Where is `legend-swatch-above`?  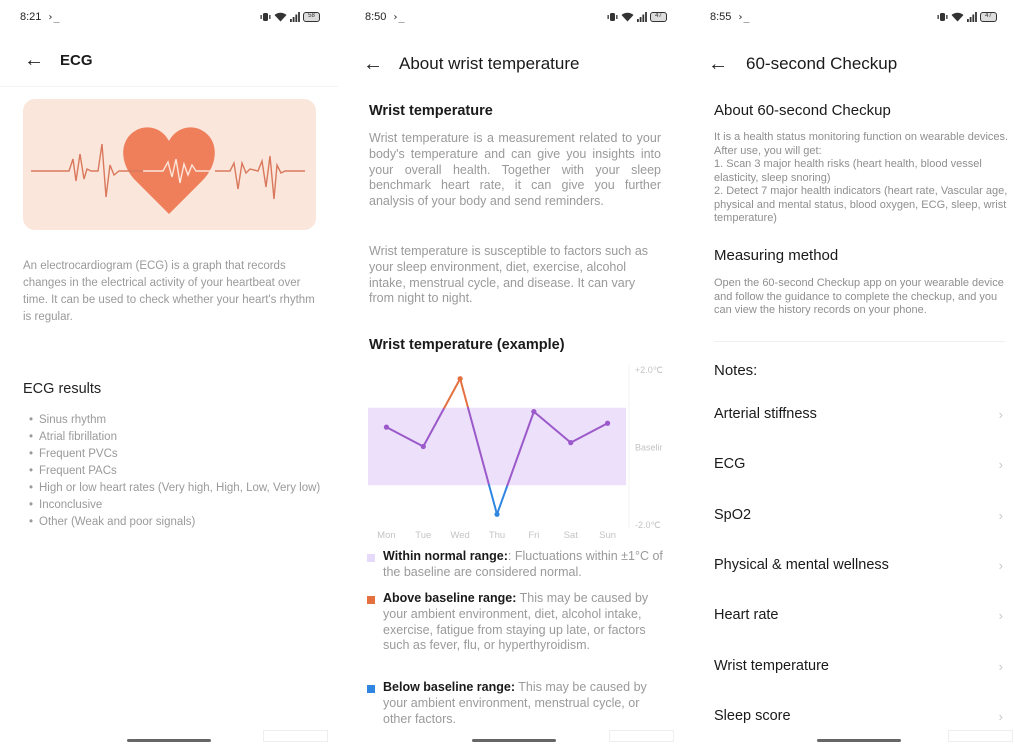 legend-swatch-above is located at coordinates (371, 600).